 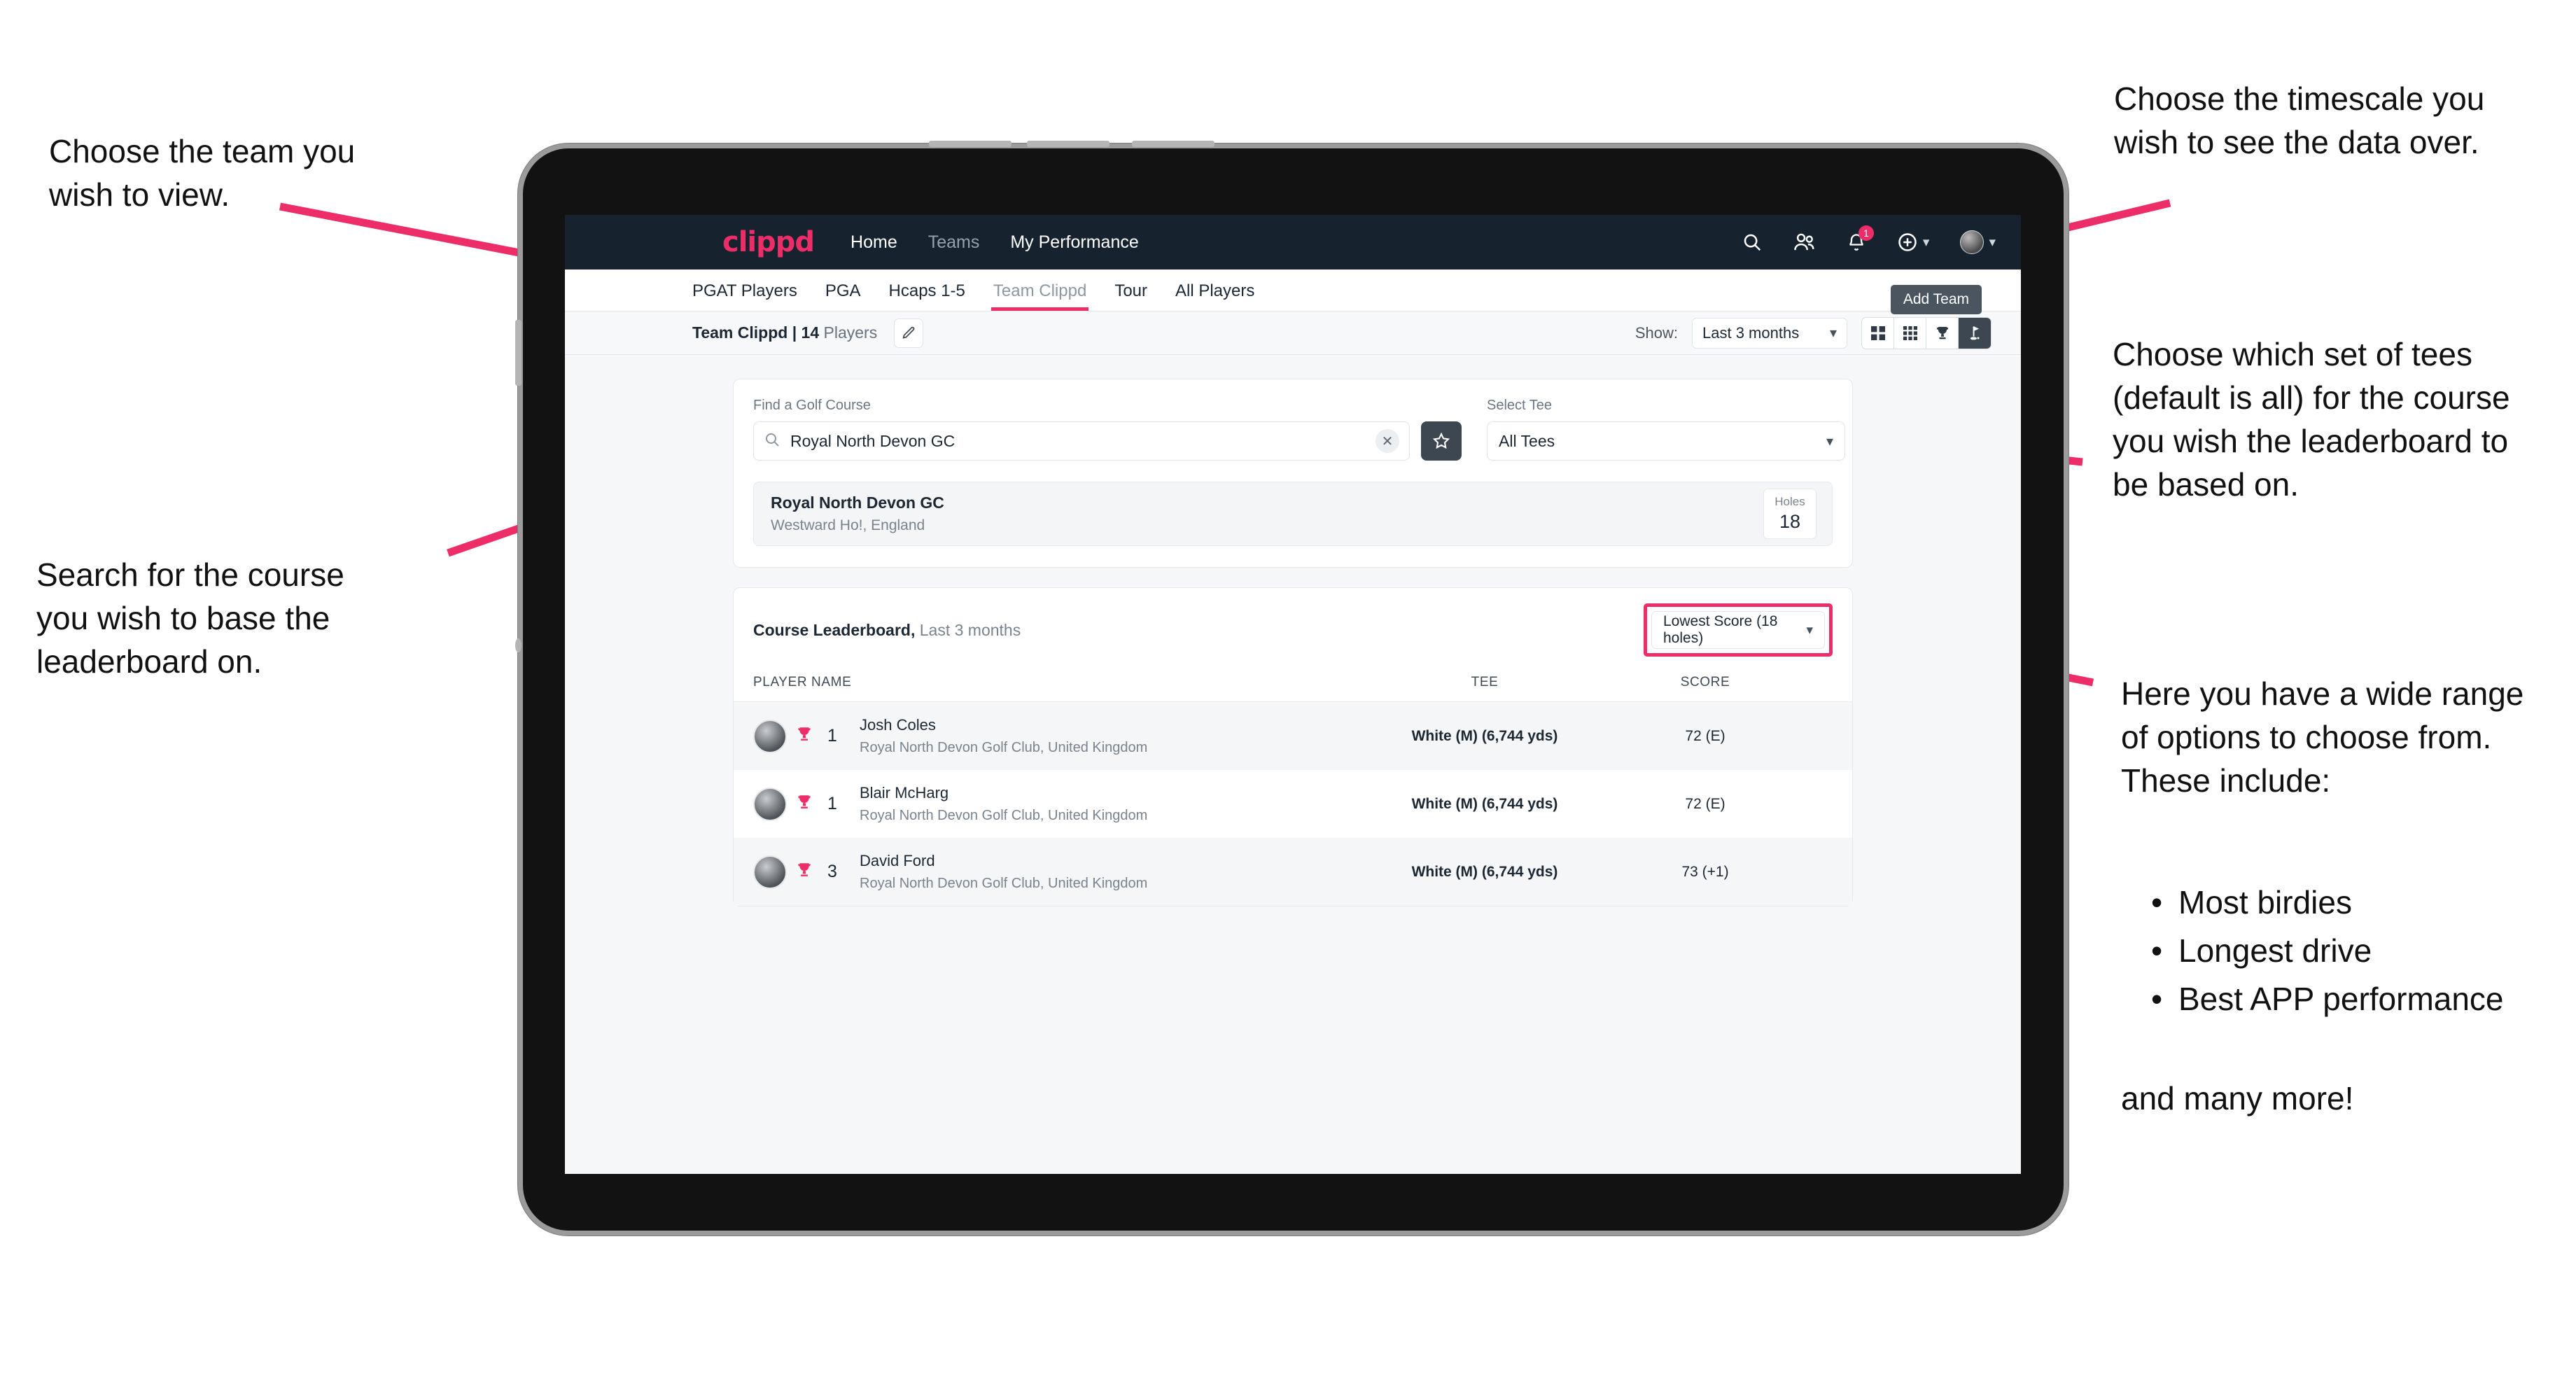 What do you see at coordinates (904, 793) in the screenshot?
I see `player-name: Blair McHarg` at bounding box center [904, 793].